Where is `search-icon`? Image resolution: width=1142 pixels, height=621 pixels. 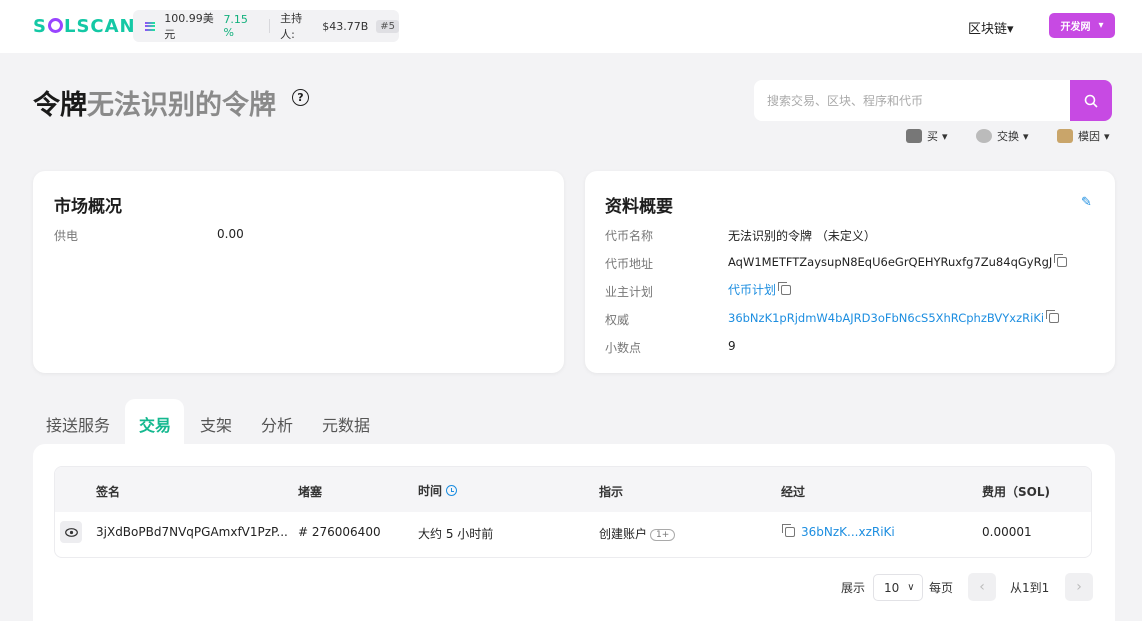 search-icon is located at coordinates (1091, 101).